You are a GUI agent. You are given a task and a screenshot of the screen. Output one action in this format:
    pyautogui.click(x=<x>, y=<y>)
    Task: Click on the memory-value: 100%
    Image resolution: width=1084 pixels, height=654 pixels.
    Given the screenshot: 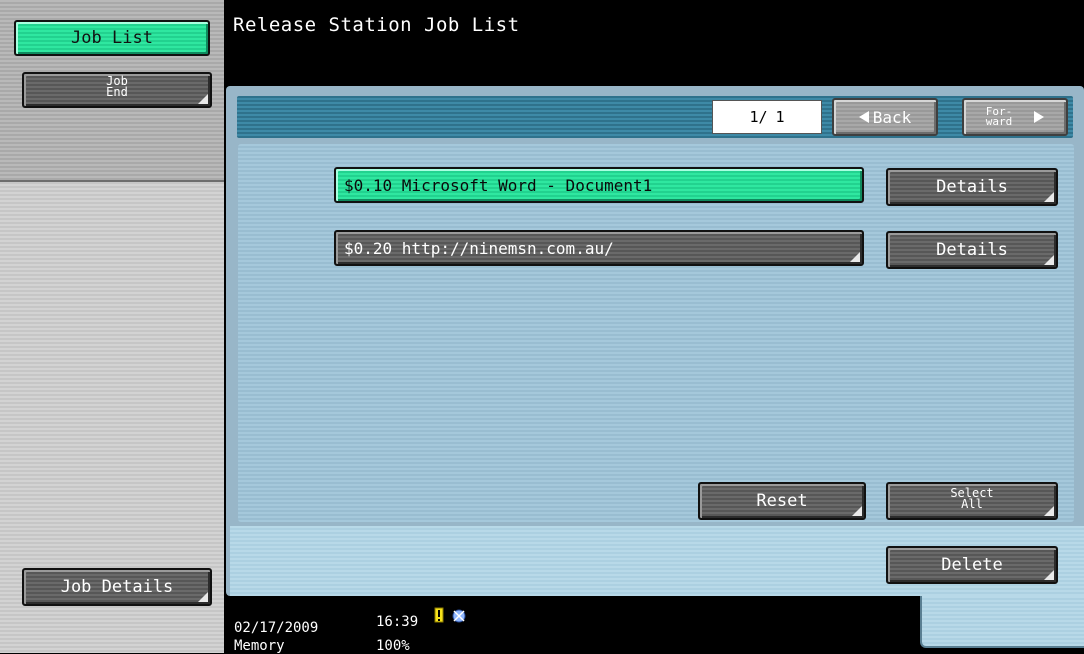 What is the action you would take?
    pyautogui.click(x=393, y=646)
    